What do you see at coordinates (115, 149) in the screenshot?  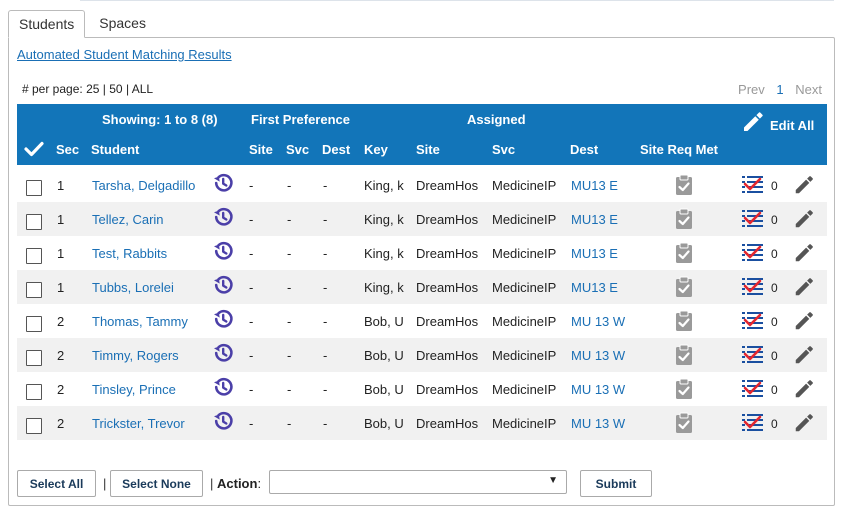 I see `col-student: Student` at bounding box center [115, 149].